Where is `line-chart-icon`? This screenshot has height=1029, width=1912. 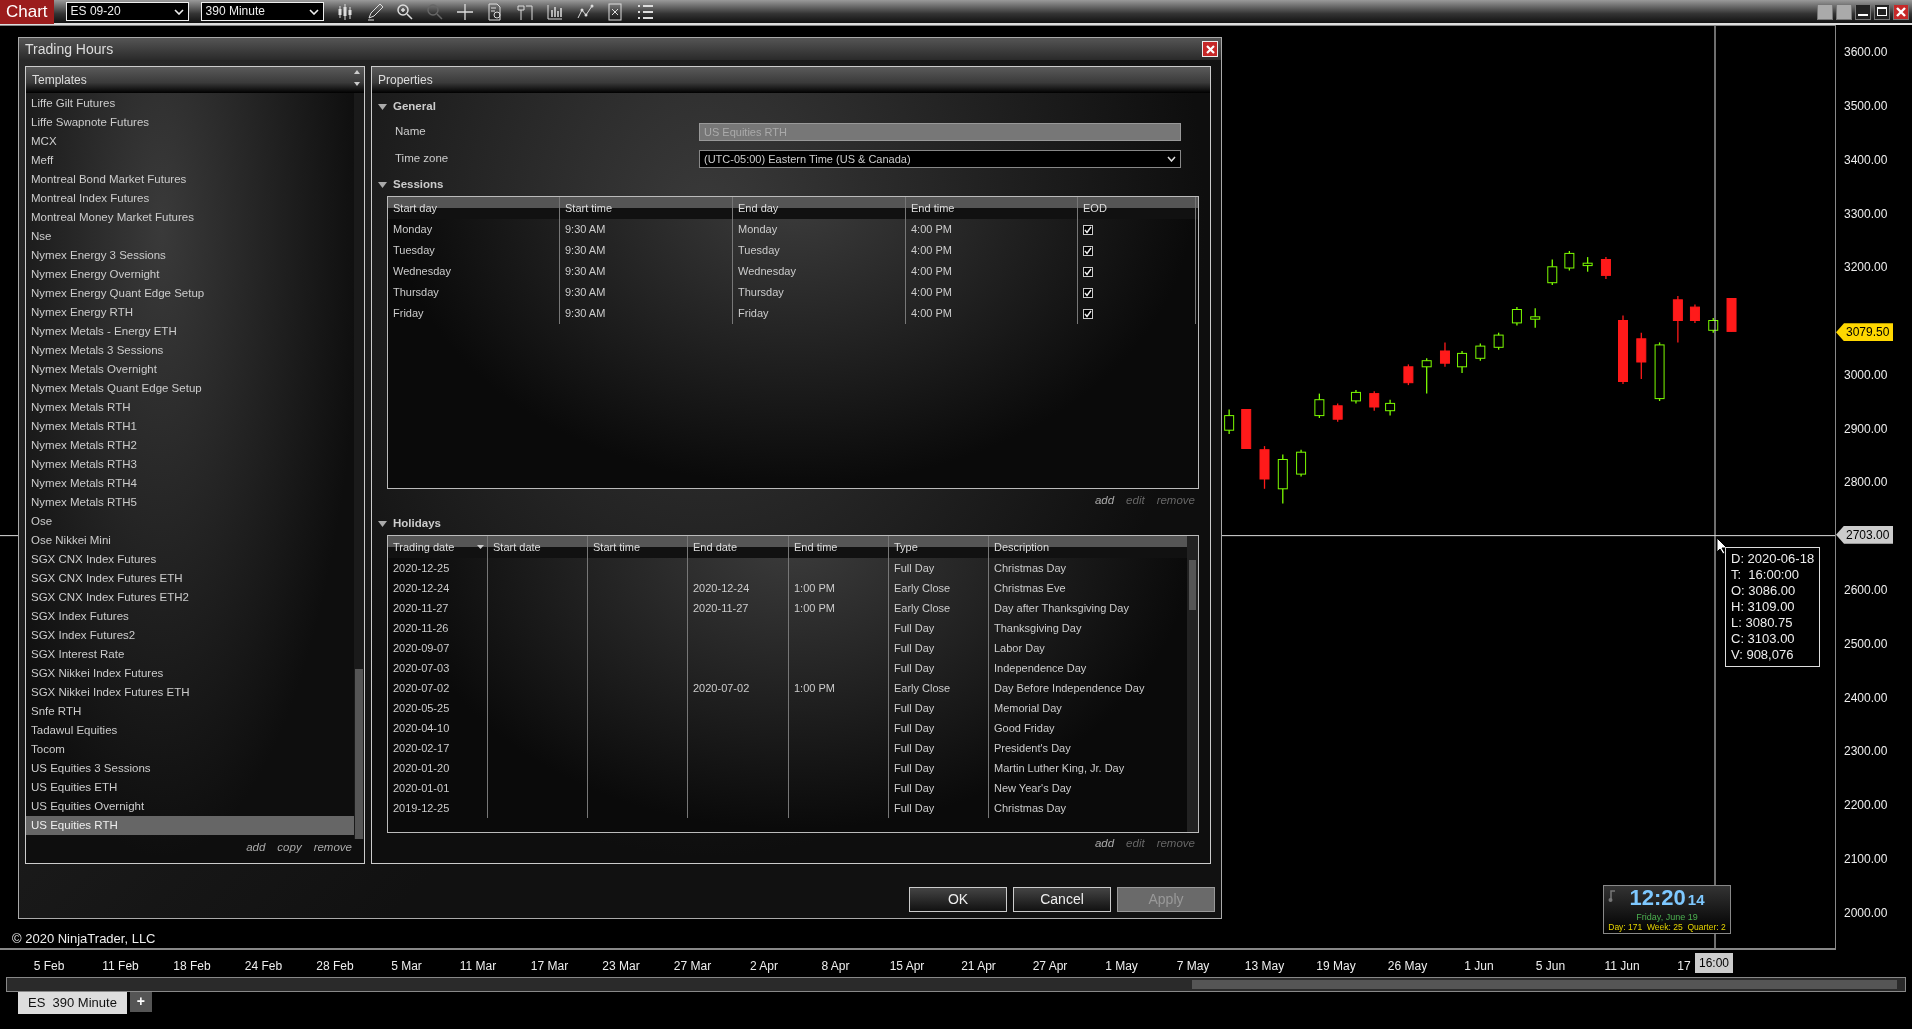
line-chart-icon is located at coordinates (584, 11).